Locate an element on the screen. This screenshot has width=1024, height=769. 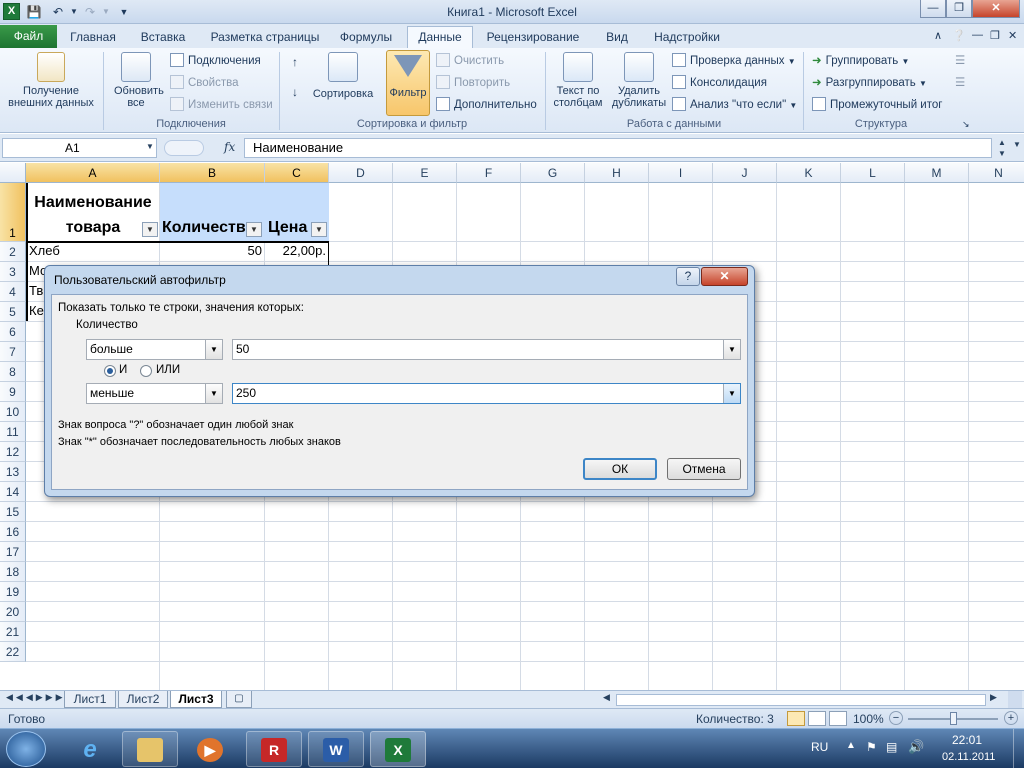
sheet-tab-3: Лист3 is located at coordinates (196, 699).